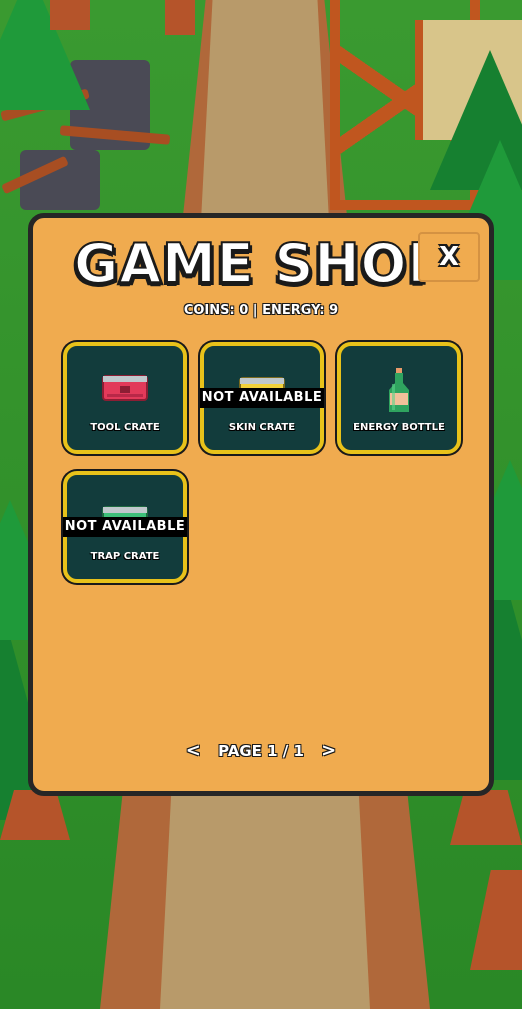 Image resolution: width=522 pixels, height=1009 pixels. What do you see at coordinates (399, 390) in the screenshot?
I see `energy-bottle-icon` at bounding box center [399, 390].